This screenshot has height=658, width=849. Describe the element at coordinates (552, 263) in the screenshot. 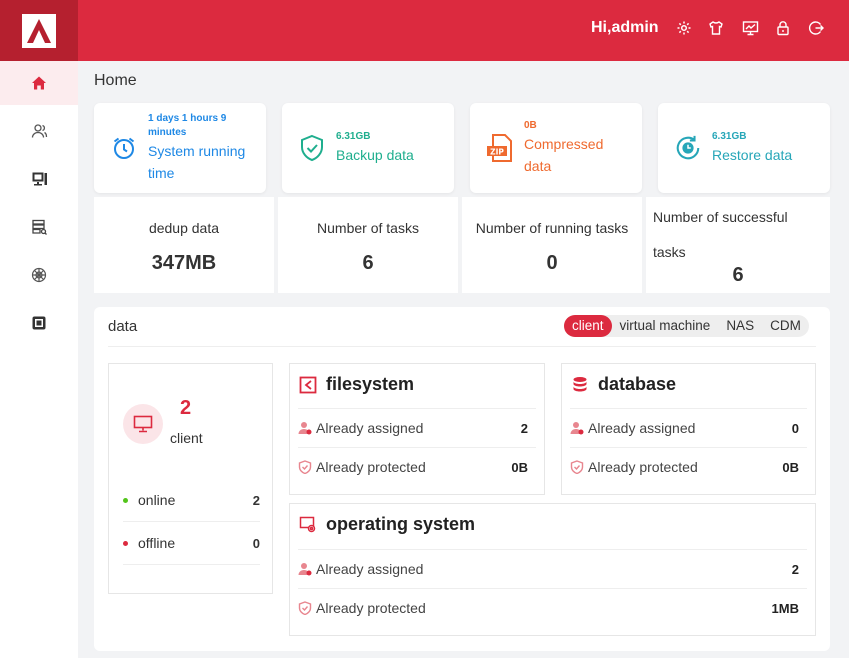

I see `stat-value: 0` at that location.